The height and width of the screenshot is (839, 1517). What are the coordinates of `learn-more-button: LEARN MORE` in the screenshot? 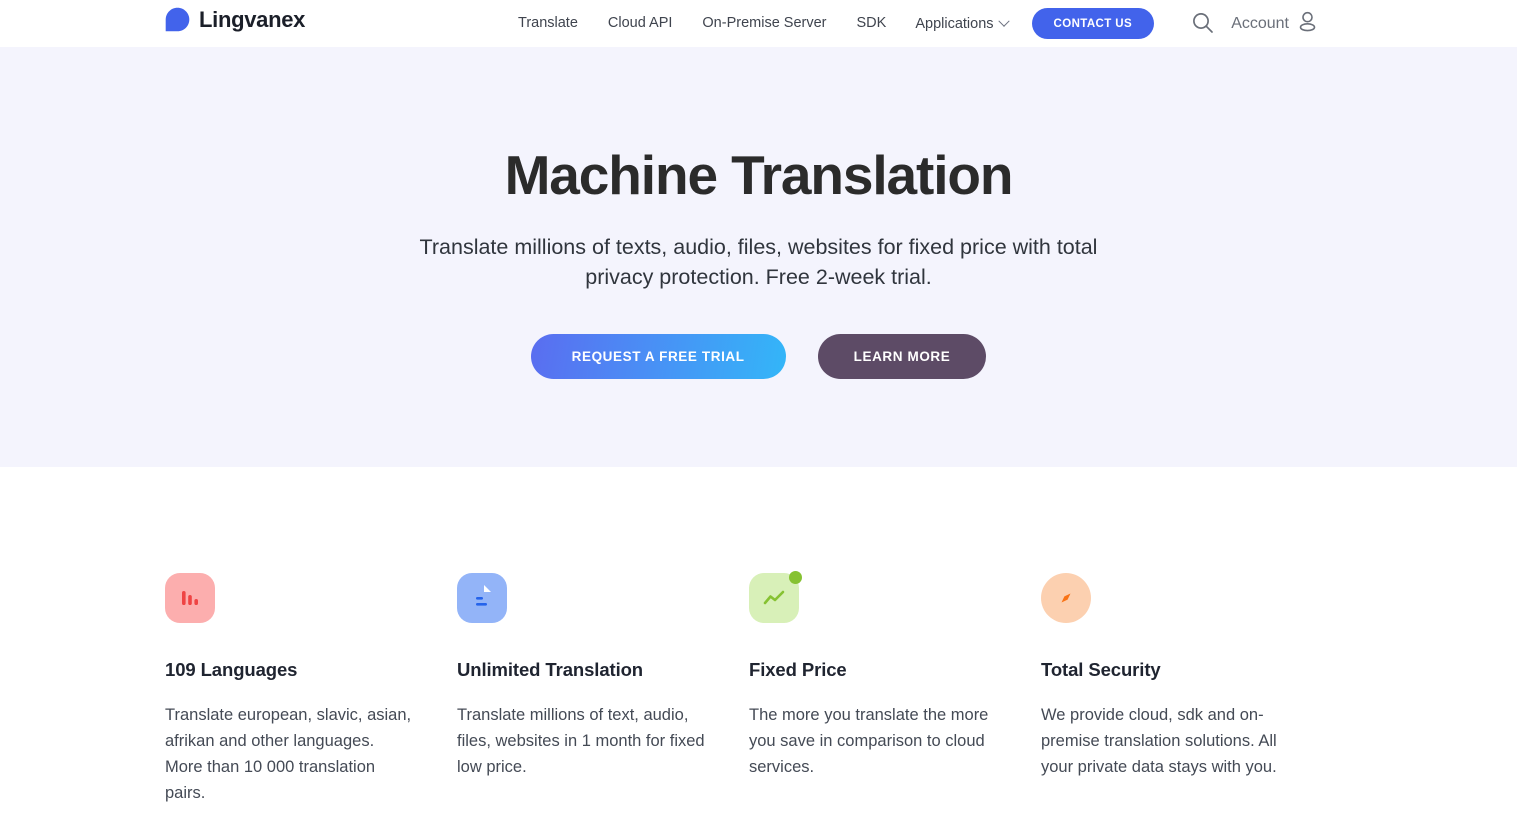 It's located at (902, 356).